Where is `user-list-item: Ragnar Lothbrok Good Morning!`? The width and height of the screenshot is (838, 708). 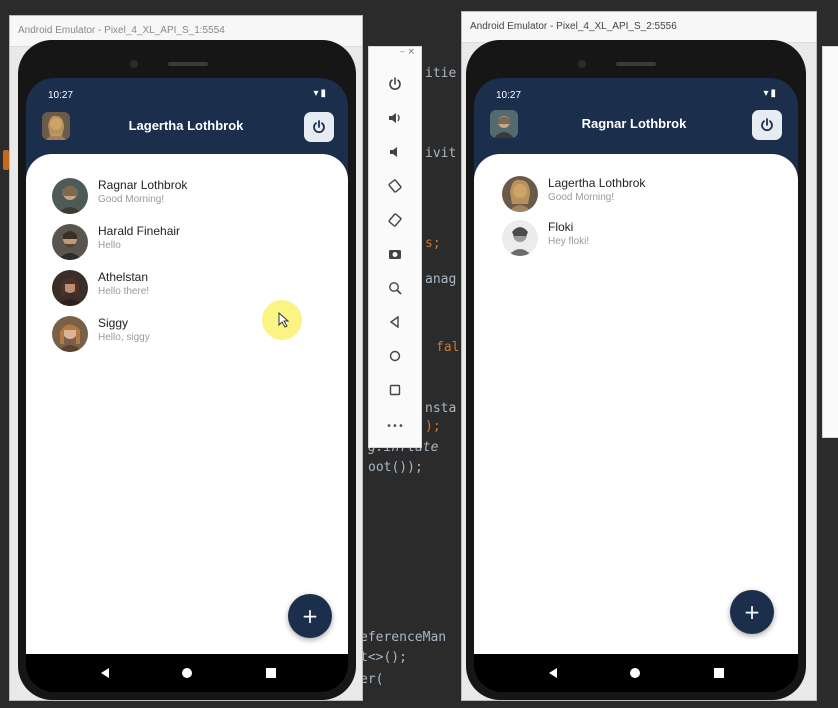 user-list-item: Ragnar Lothbrok Good Morning! is located at coordinates (172, 195).